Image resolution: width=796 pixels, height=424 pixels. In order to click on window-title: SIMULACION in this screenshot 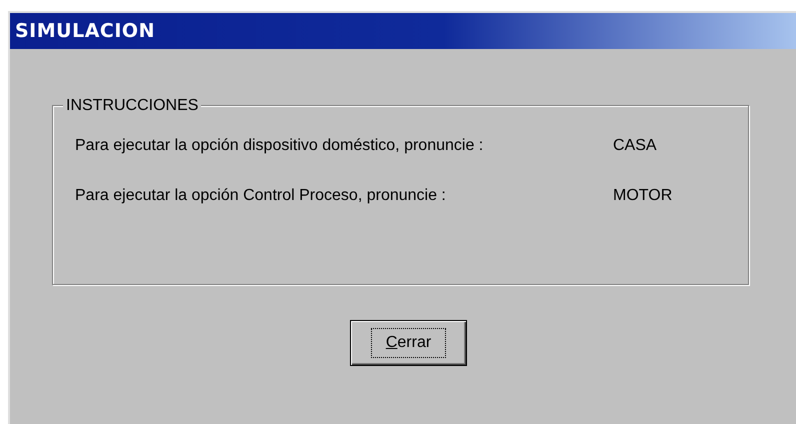, I will do `click(85, 31)`.